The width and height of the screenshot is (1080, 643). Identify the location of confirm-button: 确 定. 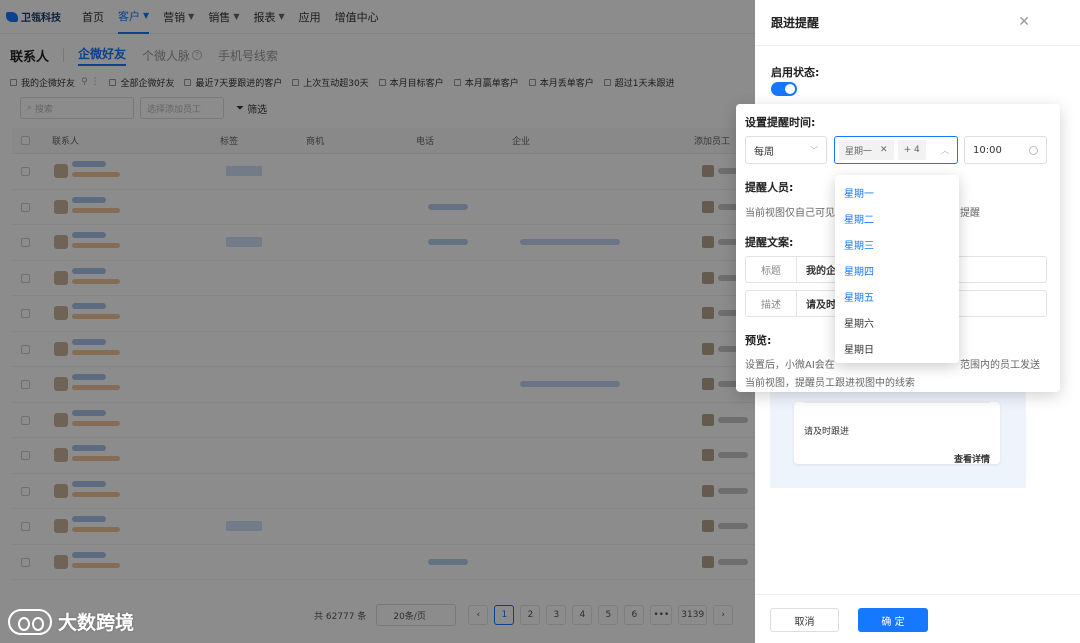
(893, 620).